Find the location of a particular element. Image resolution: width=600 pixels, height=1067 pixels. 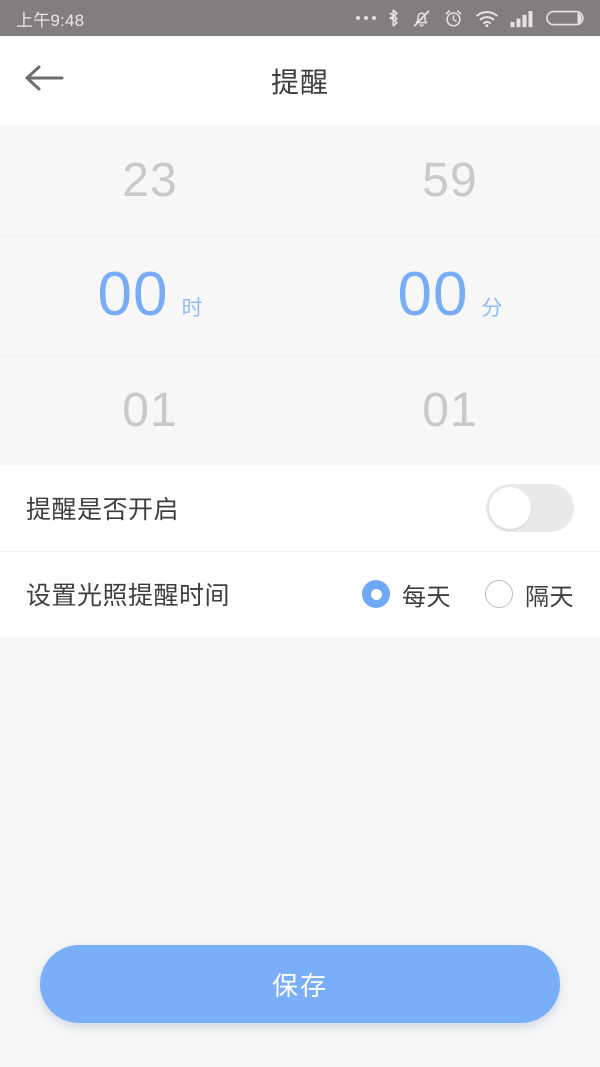

alarm-clock-icon is located at coordinates (453, 18).